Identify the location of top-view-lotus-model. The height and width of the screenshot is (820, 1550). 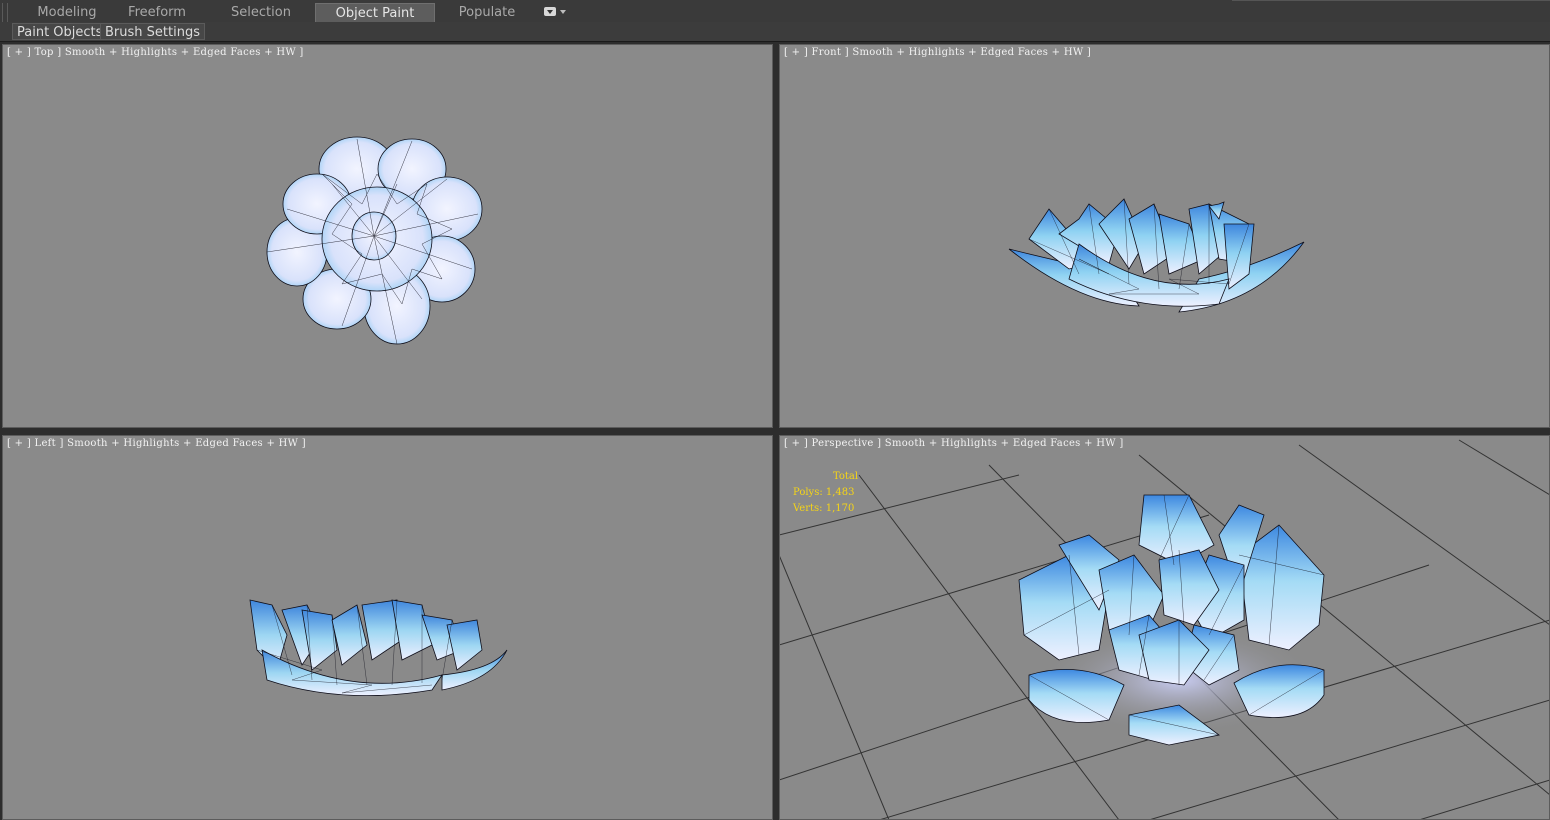
(374, 240).